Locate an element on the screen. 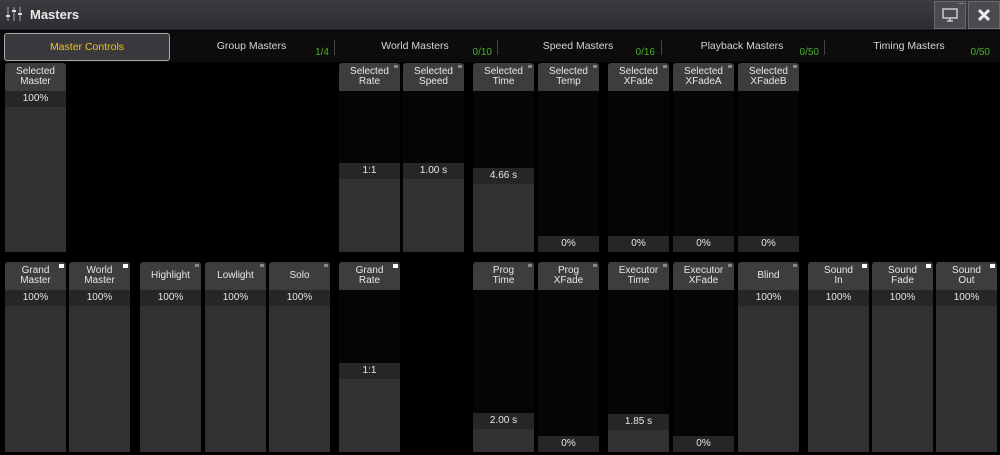 The height and width of the screenshot is (455, 1000). tab-count: 0/16 is located at coordinates (645, 52).